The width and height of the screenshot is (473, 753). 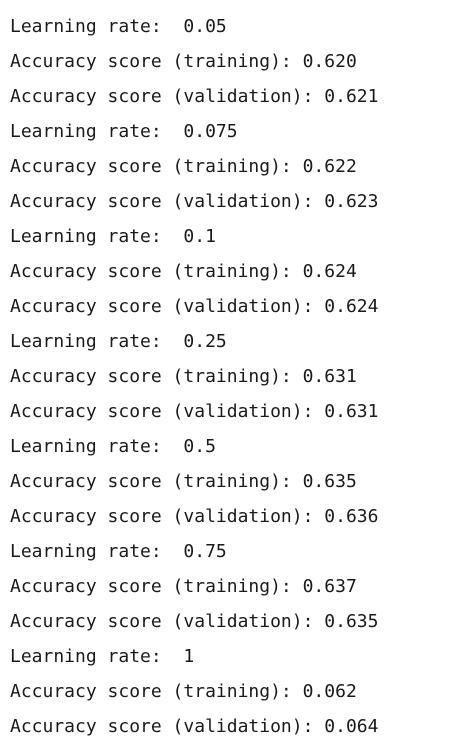 What do you see at coordinates (113, 446) in the screenshot?
I see `output-line-learning-rate: Learning rate: 0.5` at bounding box center [113, 446].